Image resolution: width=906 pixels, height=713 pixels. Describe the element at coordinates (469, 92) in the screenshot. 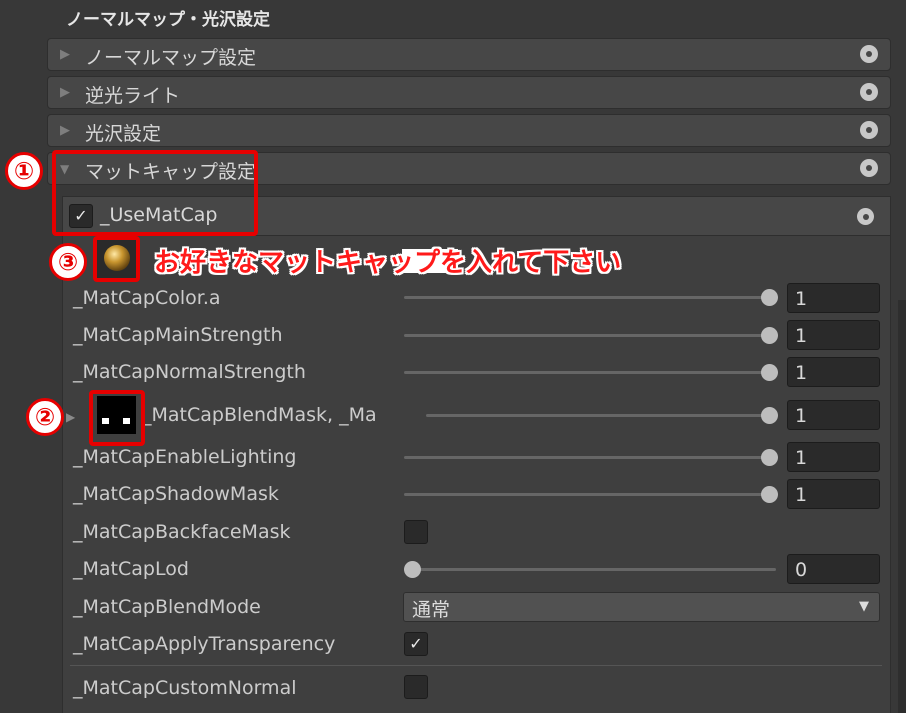

I see `foldout-backlight: ▶ 逆光ライト` at that location.